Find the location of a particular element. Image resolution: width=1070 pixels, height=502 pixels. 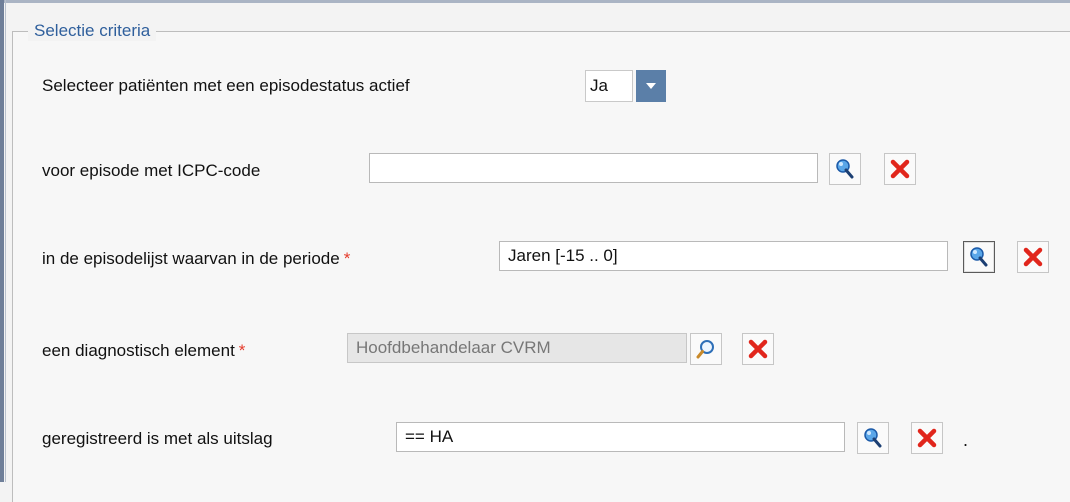

diagnostic-element-input: Hoofdbehandelaar CVRM is located at coordinates (517, 348).